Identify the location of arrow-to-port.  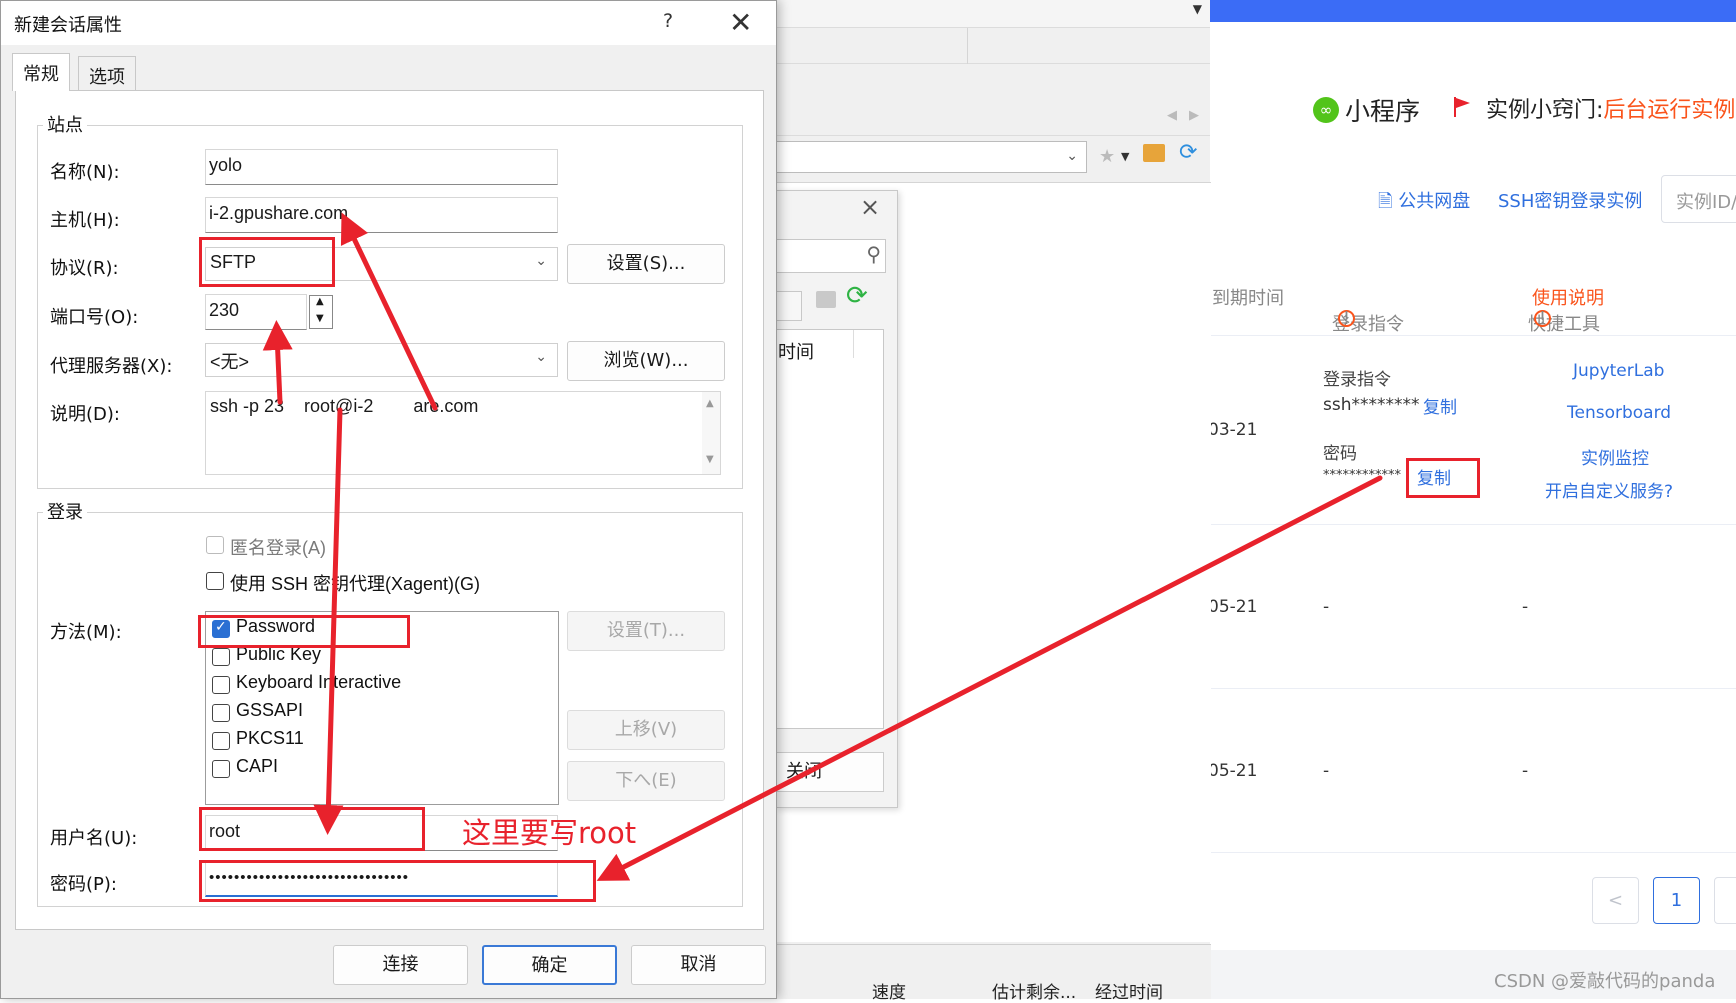
(277, 362).